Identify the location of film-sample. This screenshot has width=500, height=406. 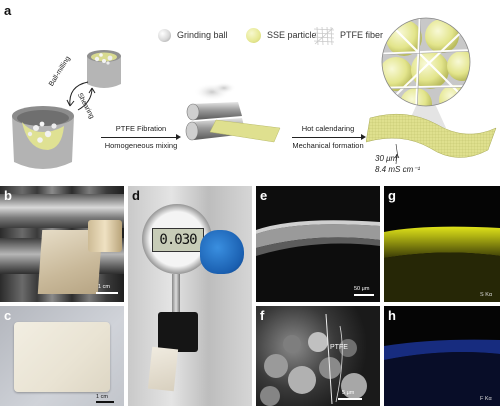
(163, 369).